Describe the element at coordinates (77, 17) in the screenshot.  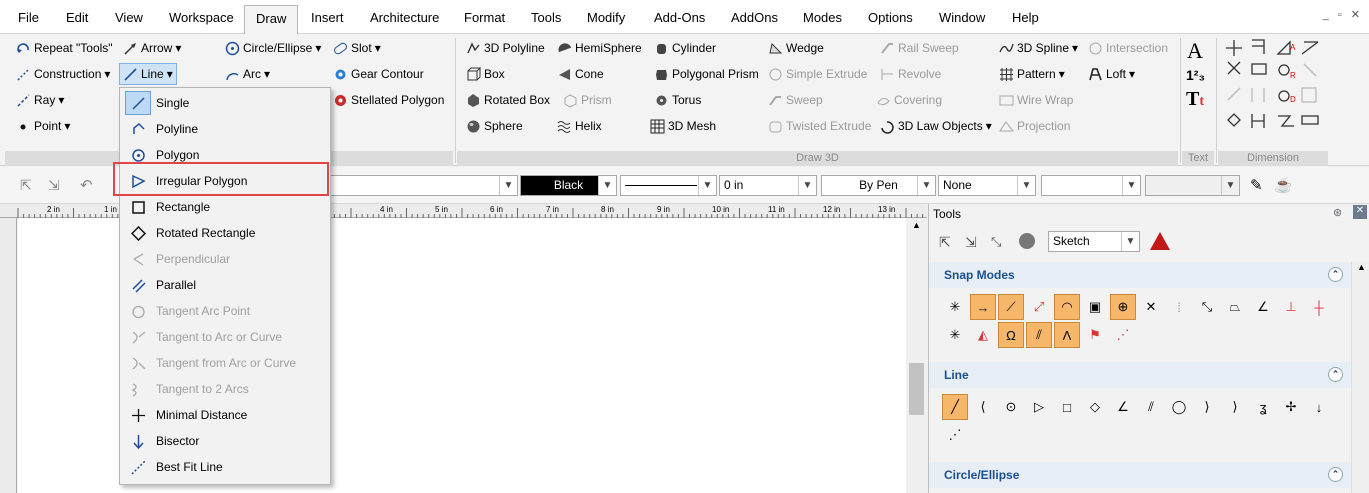
I see `menu-edit: Edit` at that location.